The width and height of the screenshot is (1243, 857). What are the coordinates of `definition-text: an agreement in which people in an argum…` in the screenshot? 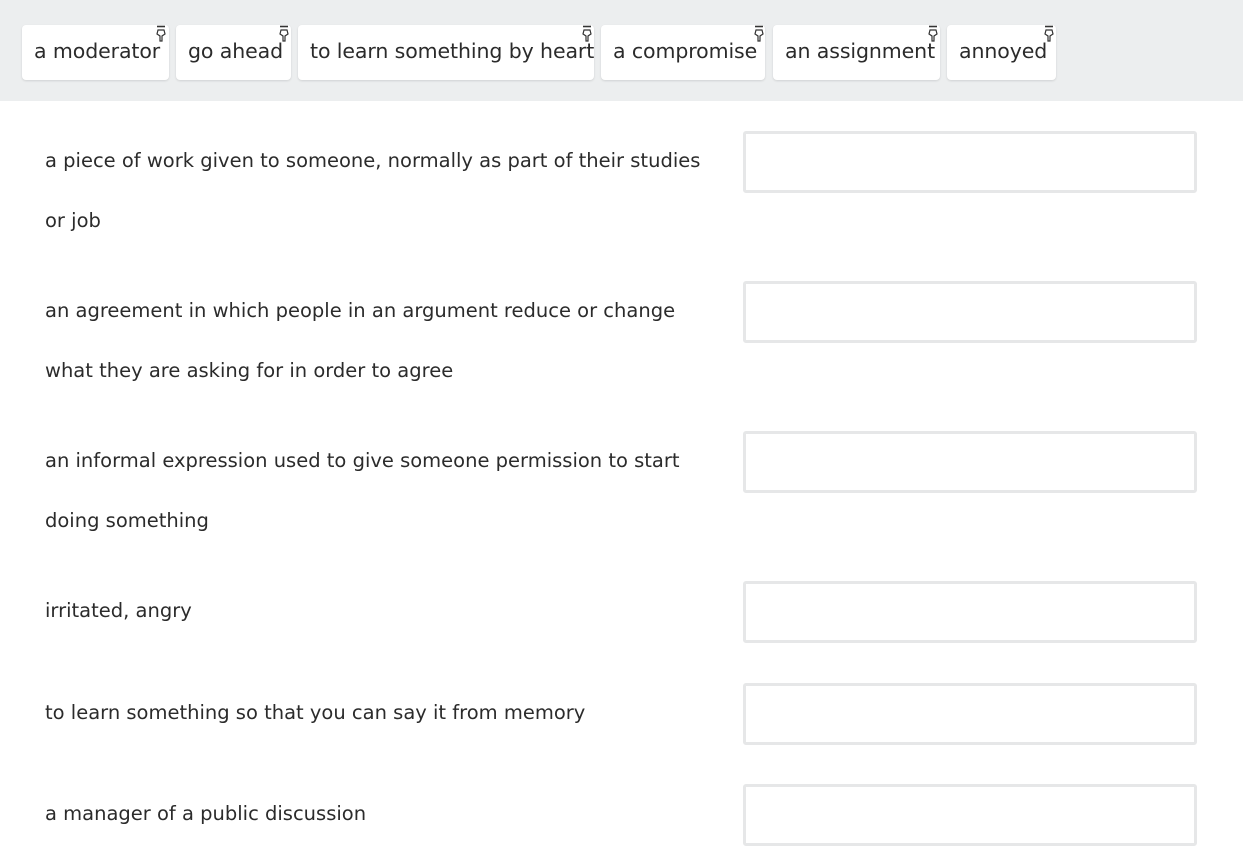 It's located at (385, 341).